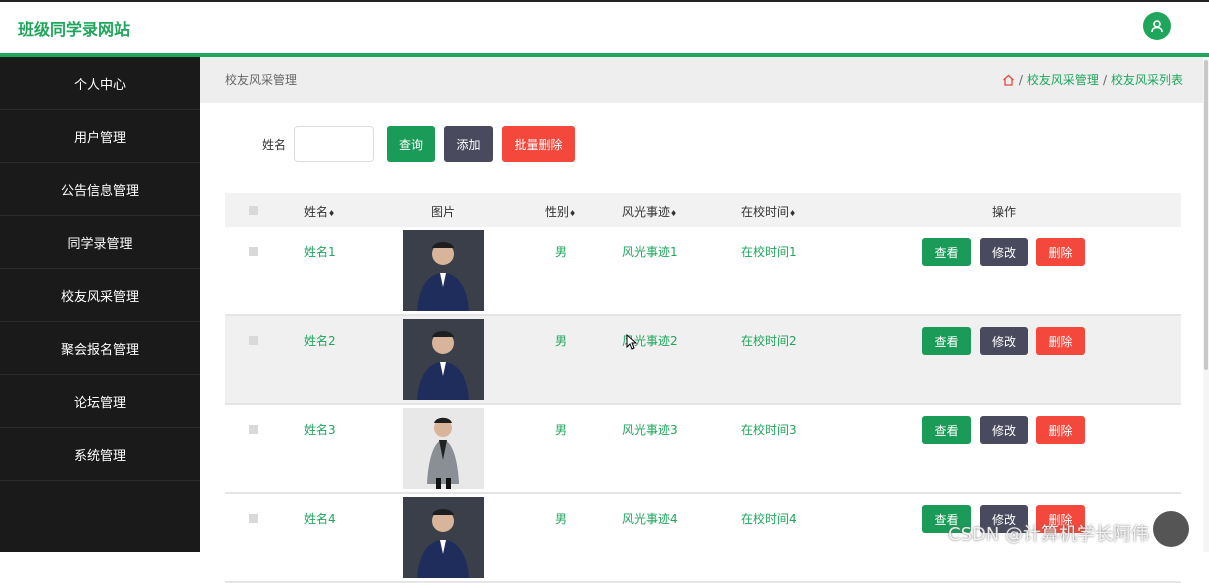  I want to click on sidebar-item-personal-center: 个人中心, so click(100, 83).